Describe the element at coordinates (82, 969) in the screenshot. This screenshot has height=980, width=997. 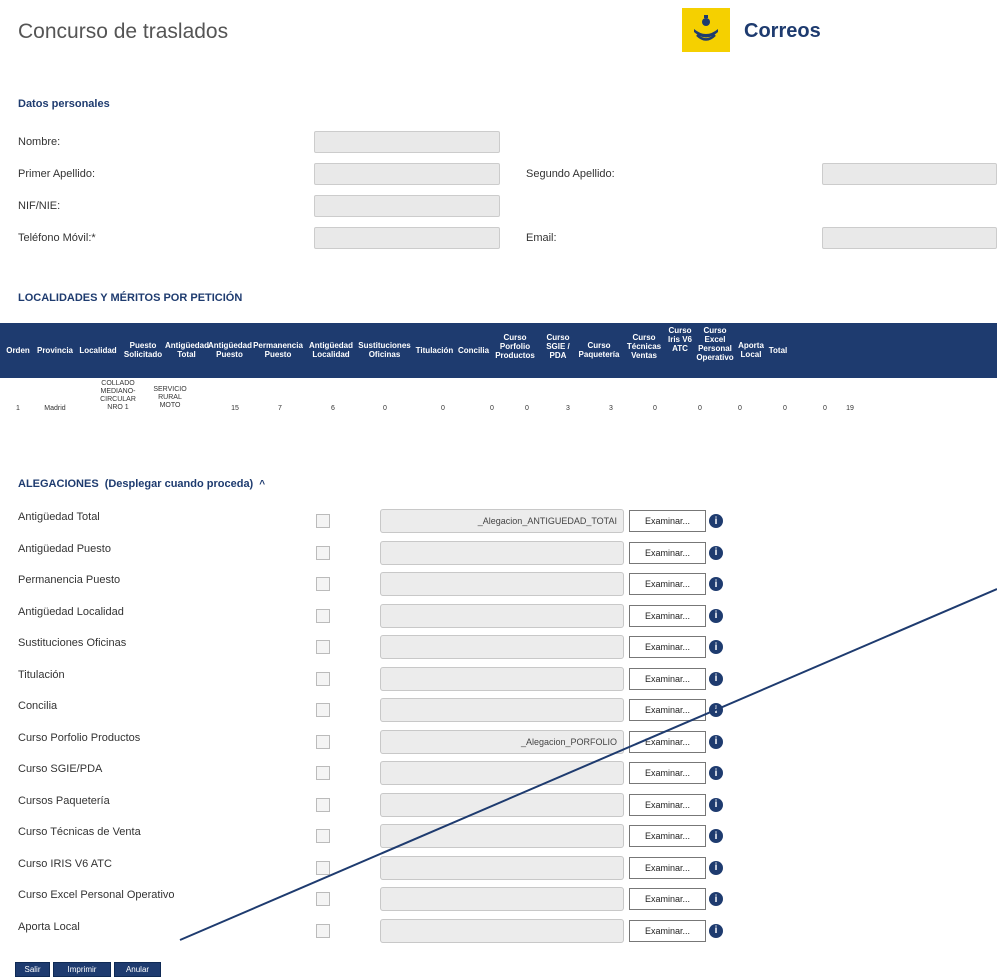
I see `imprimir-button: Imprimir` at that location.